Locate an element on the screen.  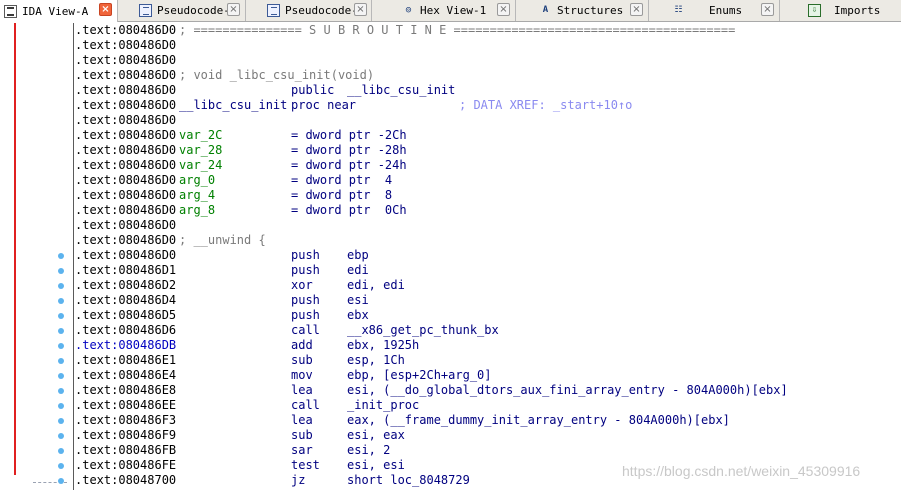
line-address: .text:080486F3 is located at coordinates (126, 420).